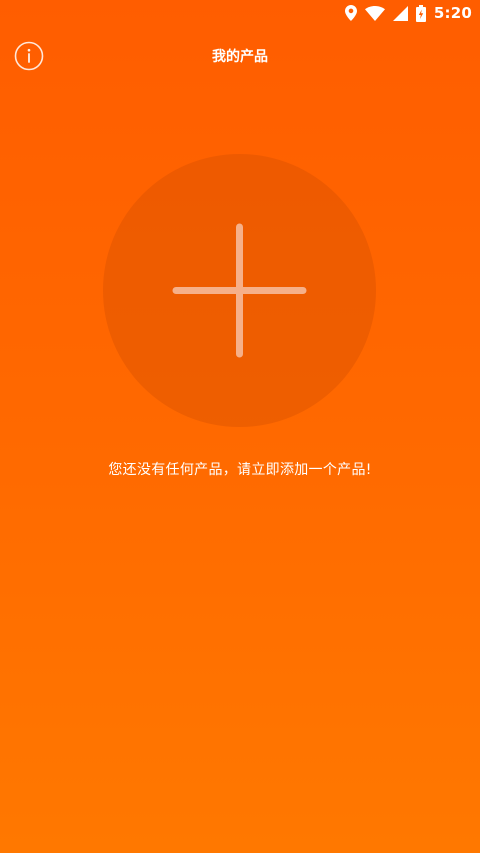 The width and height of the screenshot is (480, 853). I want to click on status-icons: 5:20, so click(408, 13).